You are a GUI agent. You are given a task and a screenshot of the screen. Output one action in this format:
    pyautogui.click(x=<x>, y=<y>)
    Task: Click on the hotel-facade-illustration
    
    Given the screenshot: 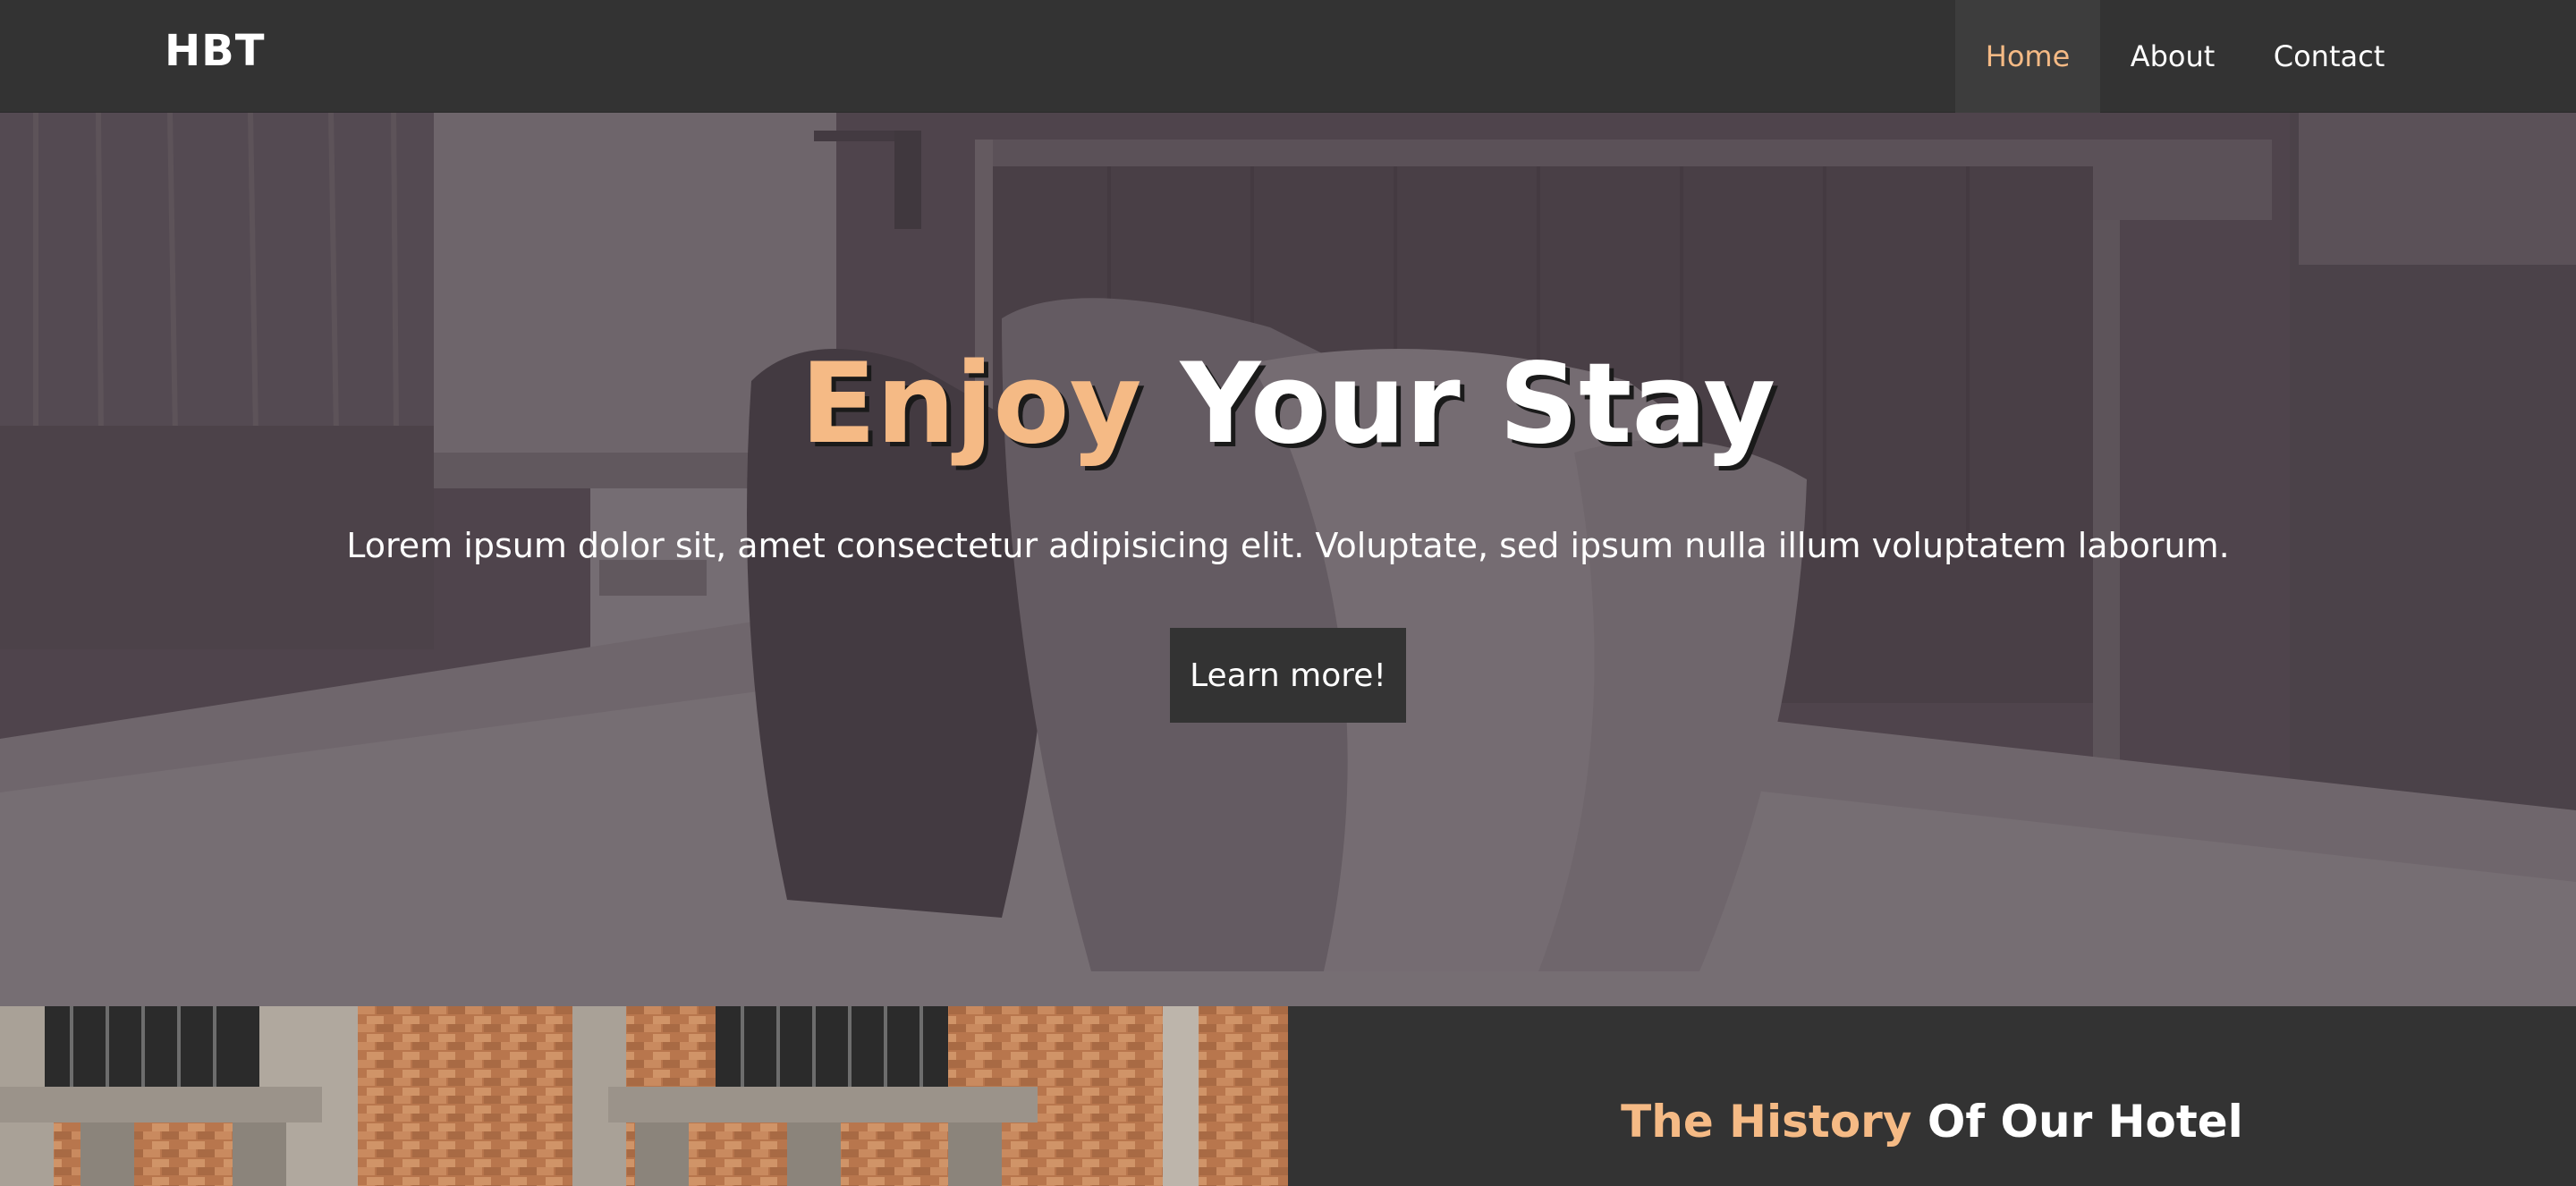 What is the action you would take?
    pyautogui.click(x=644, y=1096)
    